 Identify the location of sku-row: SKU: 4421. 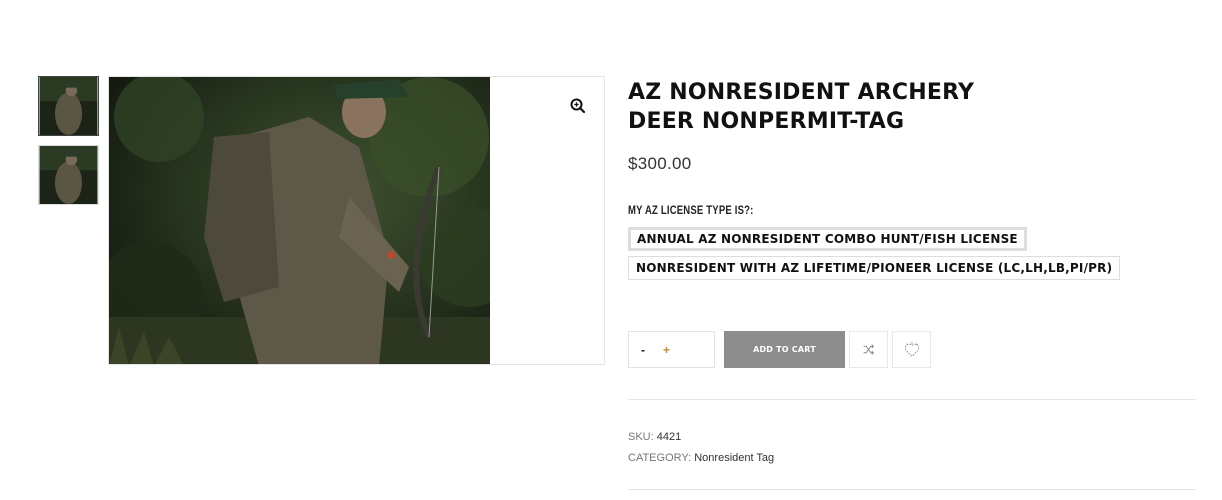
(701, 437).